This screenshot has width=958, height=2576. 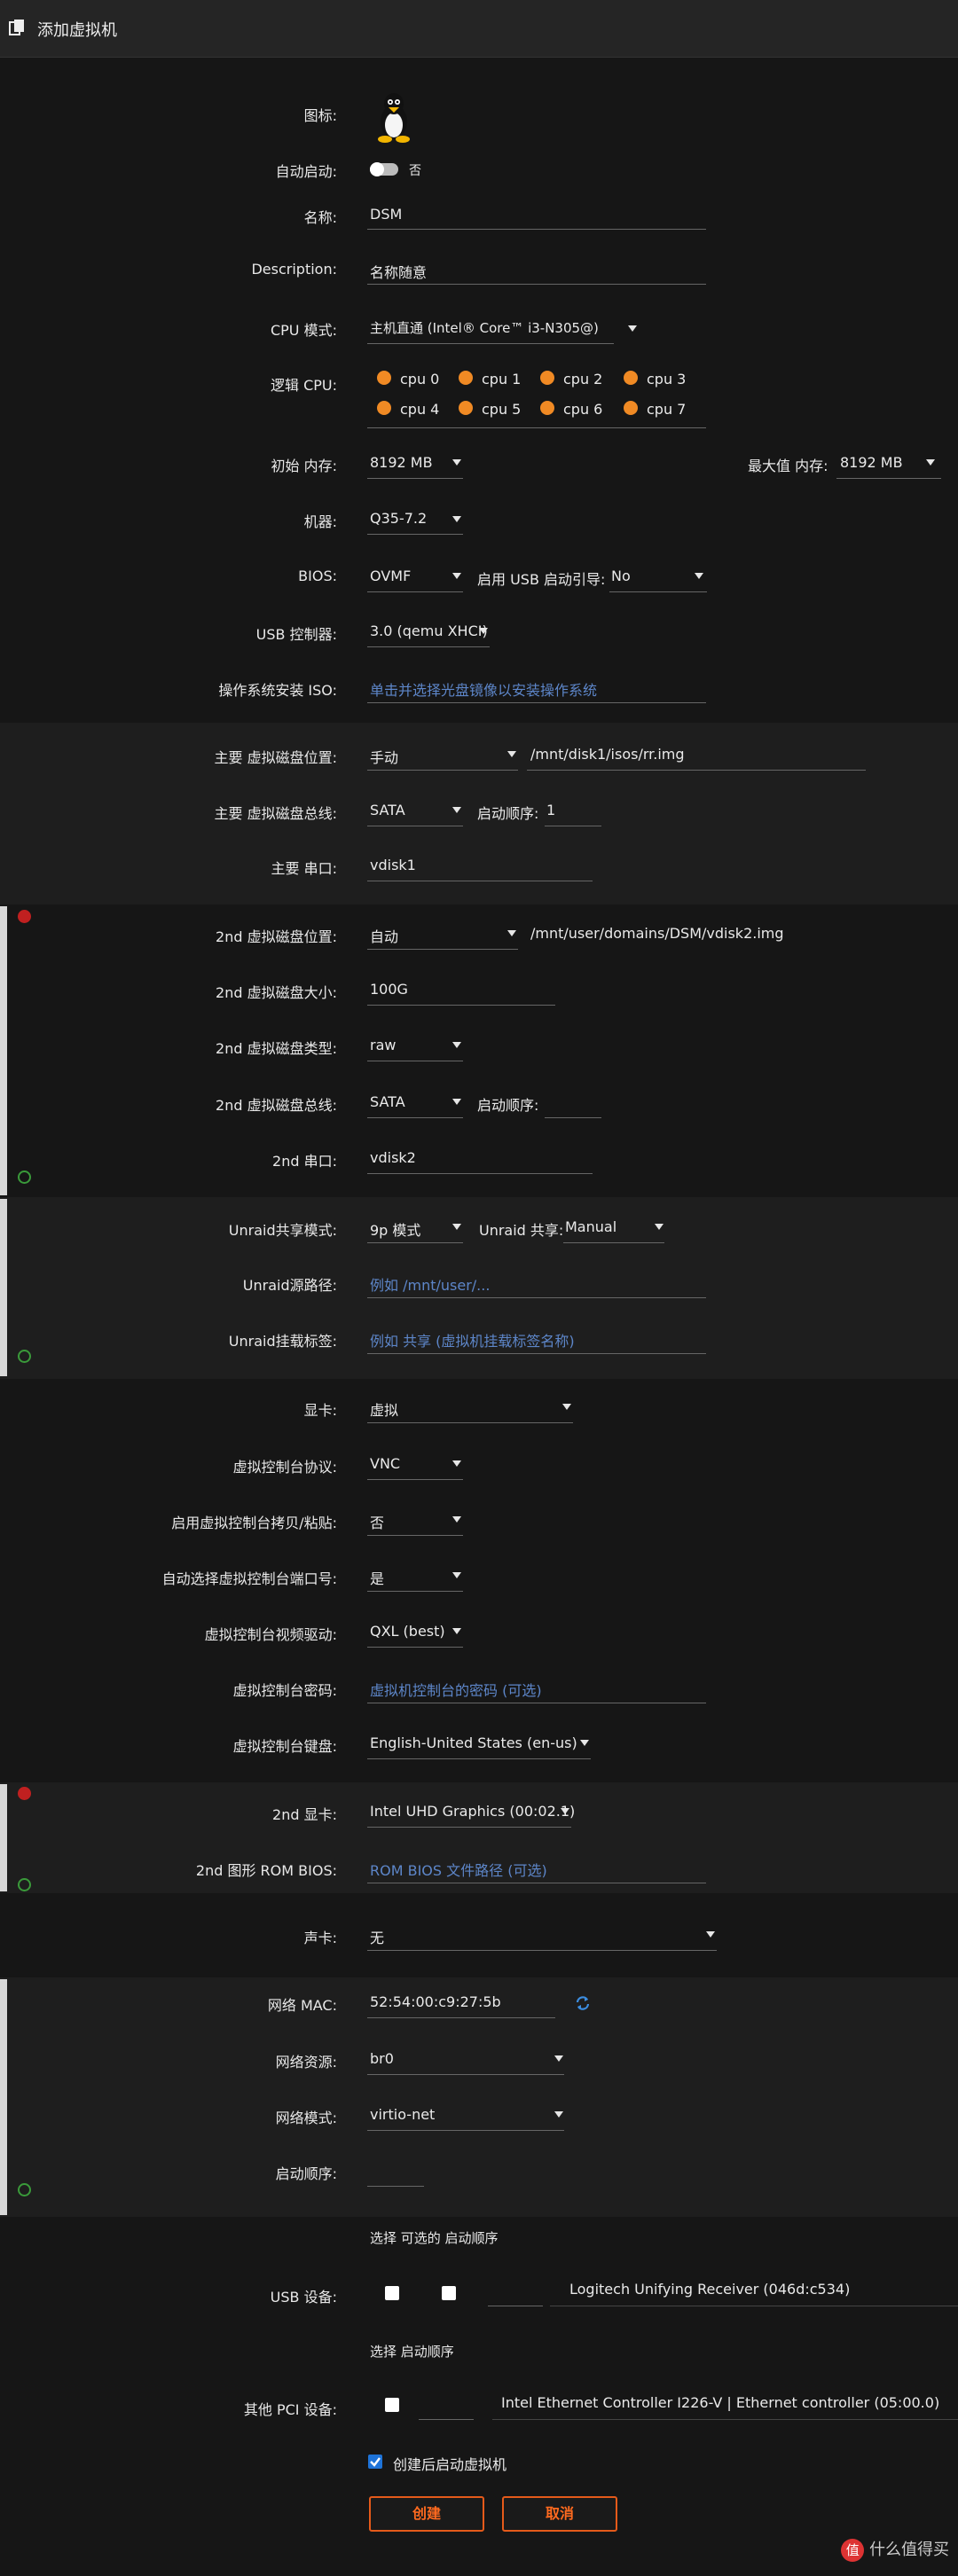 I want to click on disk2-boot-input, so click(x=573, y=1103).